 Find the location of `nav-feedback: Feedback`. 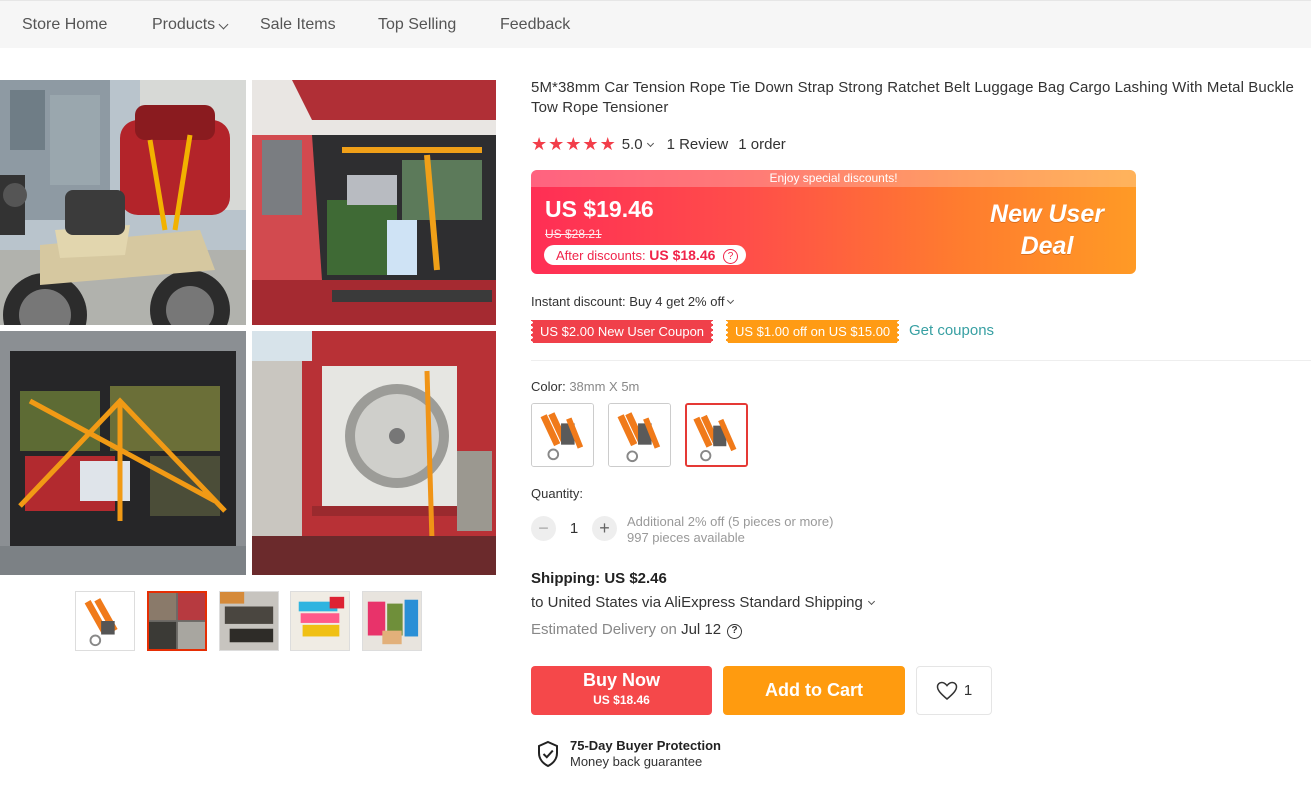

nav-feedback: Feedback is located at coordinates (535, 25).